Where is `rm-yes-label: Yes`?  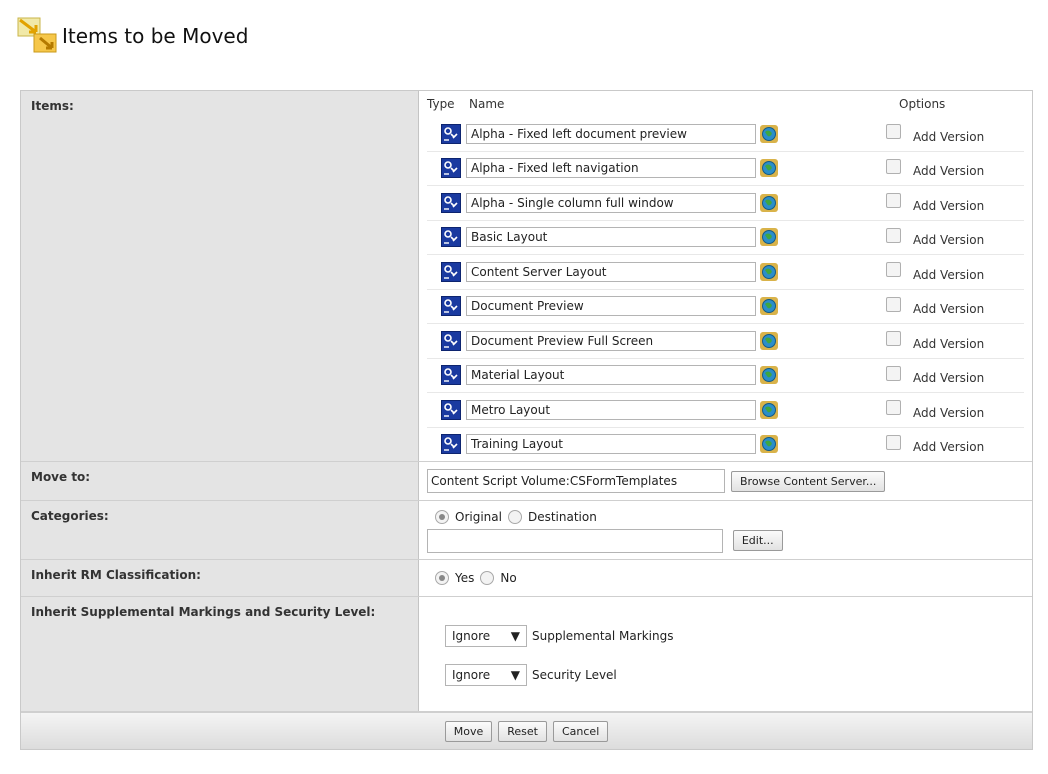
rm-yes-label: Yes is located at coordinates (465, 578).